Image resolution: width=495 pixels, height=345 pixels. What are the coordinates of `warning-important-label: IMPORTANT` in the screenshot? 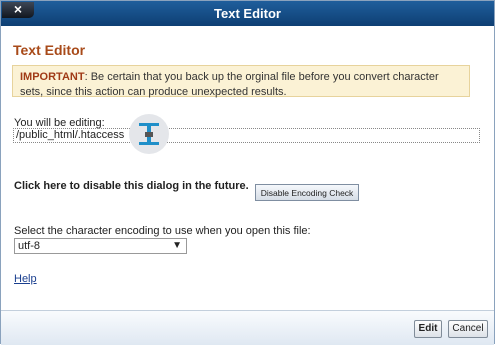 It's located at (52, 77).